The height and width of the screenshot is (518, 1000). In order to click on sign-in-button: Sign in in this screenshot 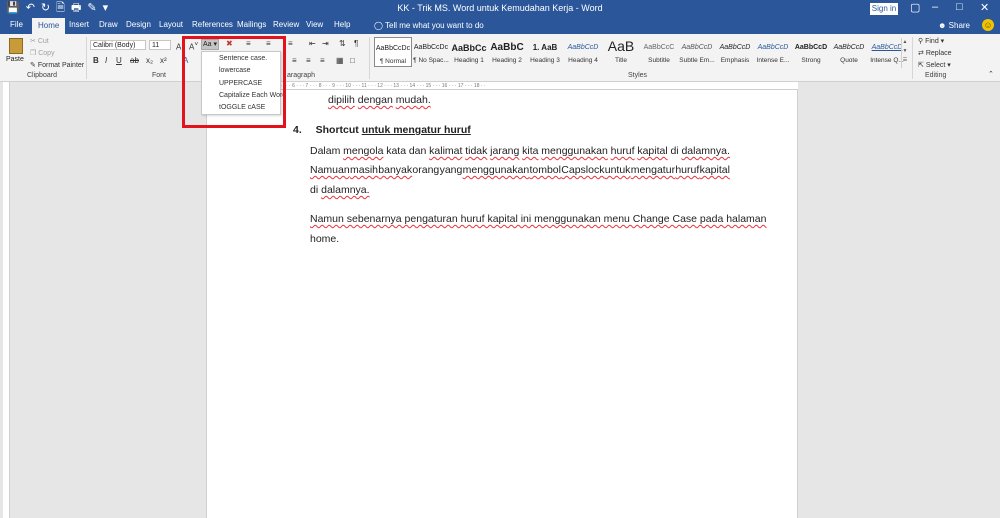, I will do `click(884, 9)`.